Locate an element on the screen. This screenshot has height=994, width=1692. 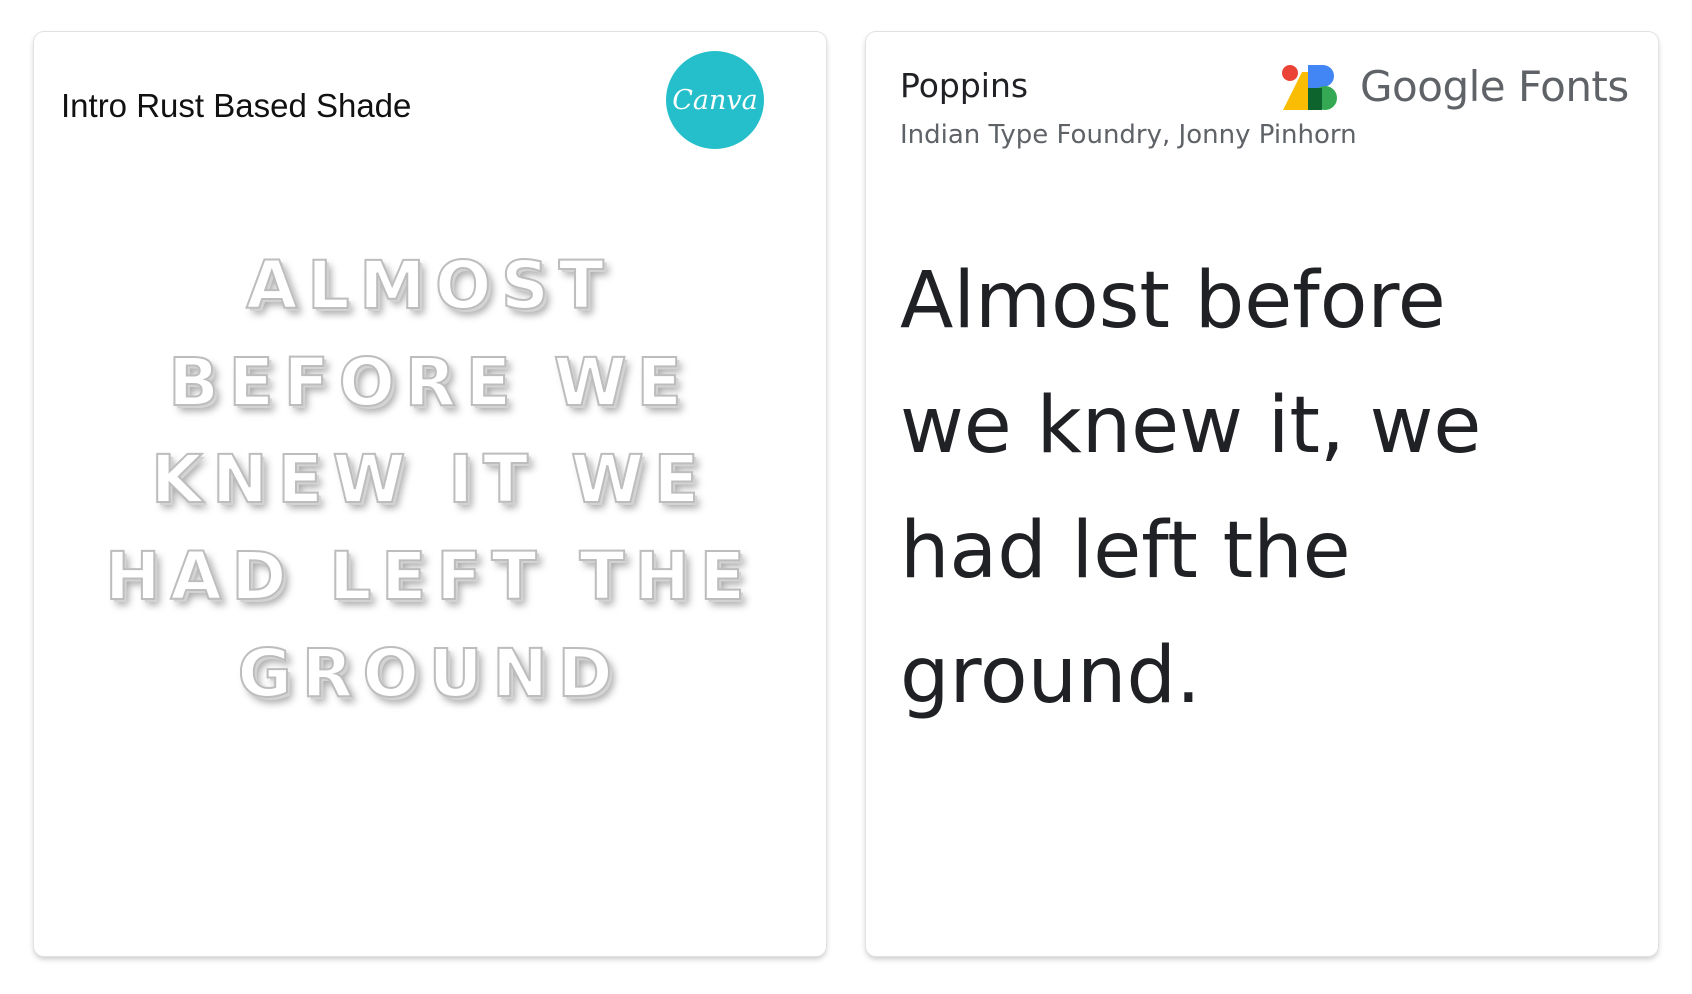
sample-line: ground. is located at coordinates (1050, 676).